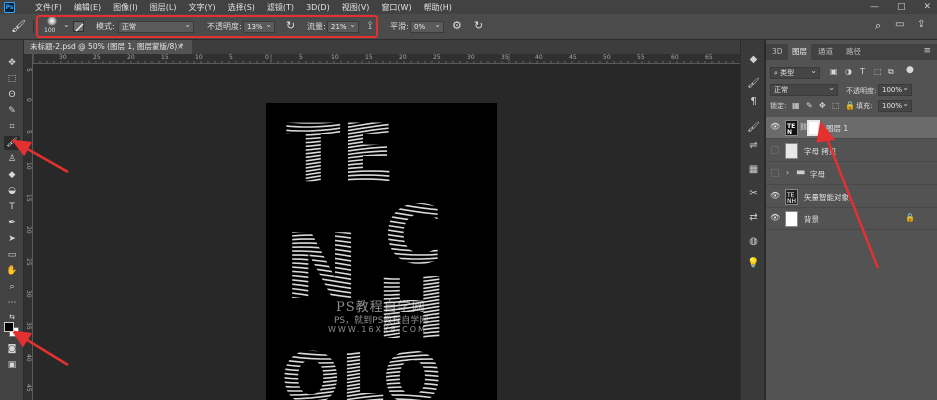  I want to click on type-tool-icon: T, so click(12, 207).